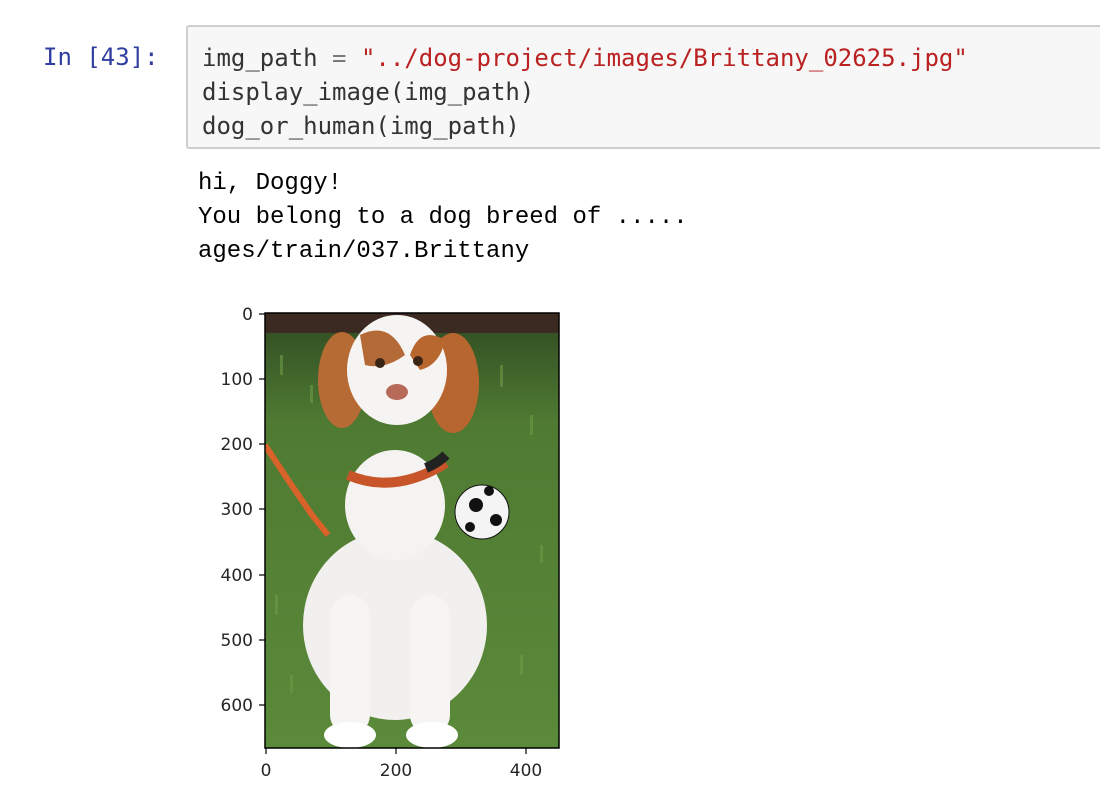 Image resolution: width=1100 pixels, height=804 pixels. I want to click on y-tick-label: 400, so click(237, 576).